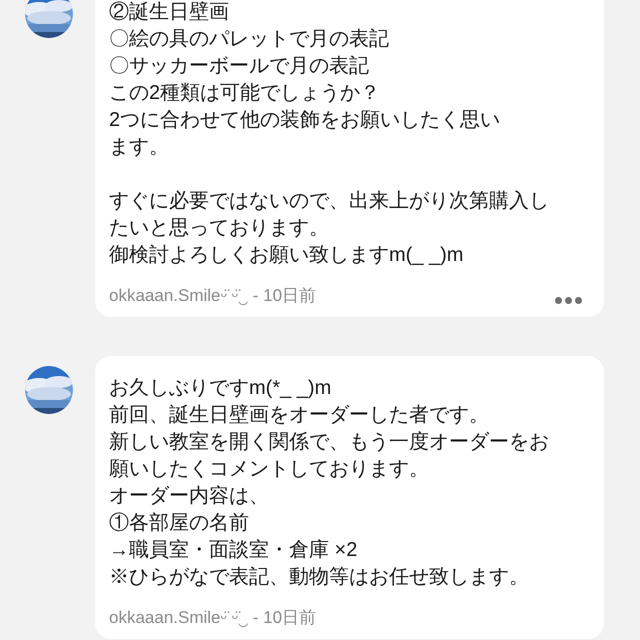 The height and width of the screenshot is (640, 640). What do you see at coordinates (169, 12) in the screenshot?
I see `comment-line: ②誕生日壁画` at bounding box center [169, 12].